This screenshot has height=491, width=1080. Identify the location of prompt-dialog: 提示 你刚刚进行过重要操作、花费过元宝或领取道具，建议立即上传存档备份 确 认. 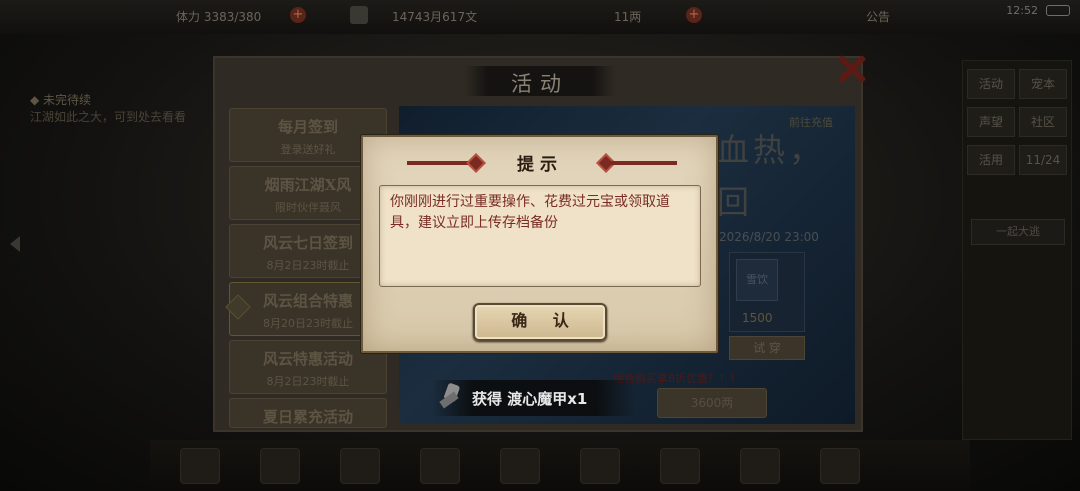
(539, 244).